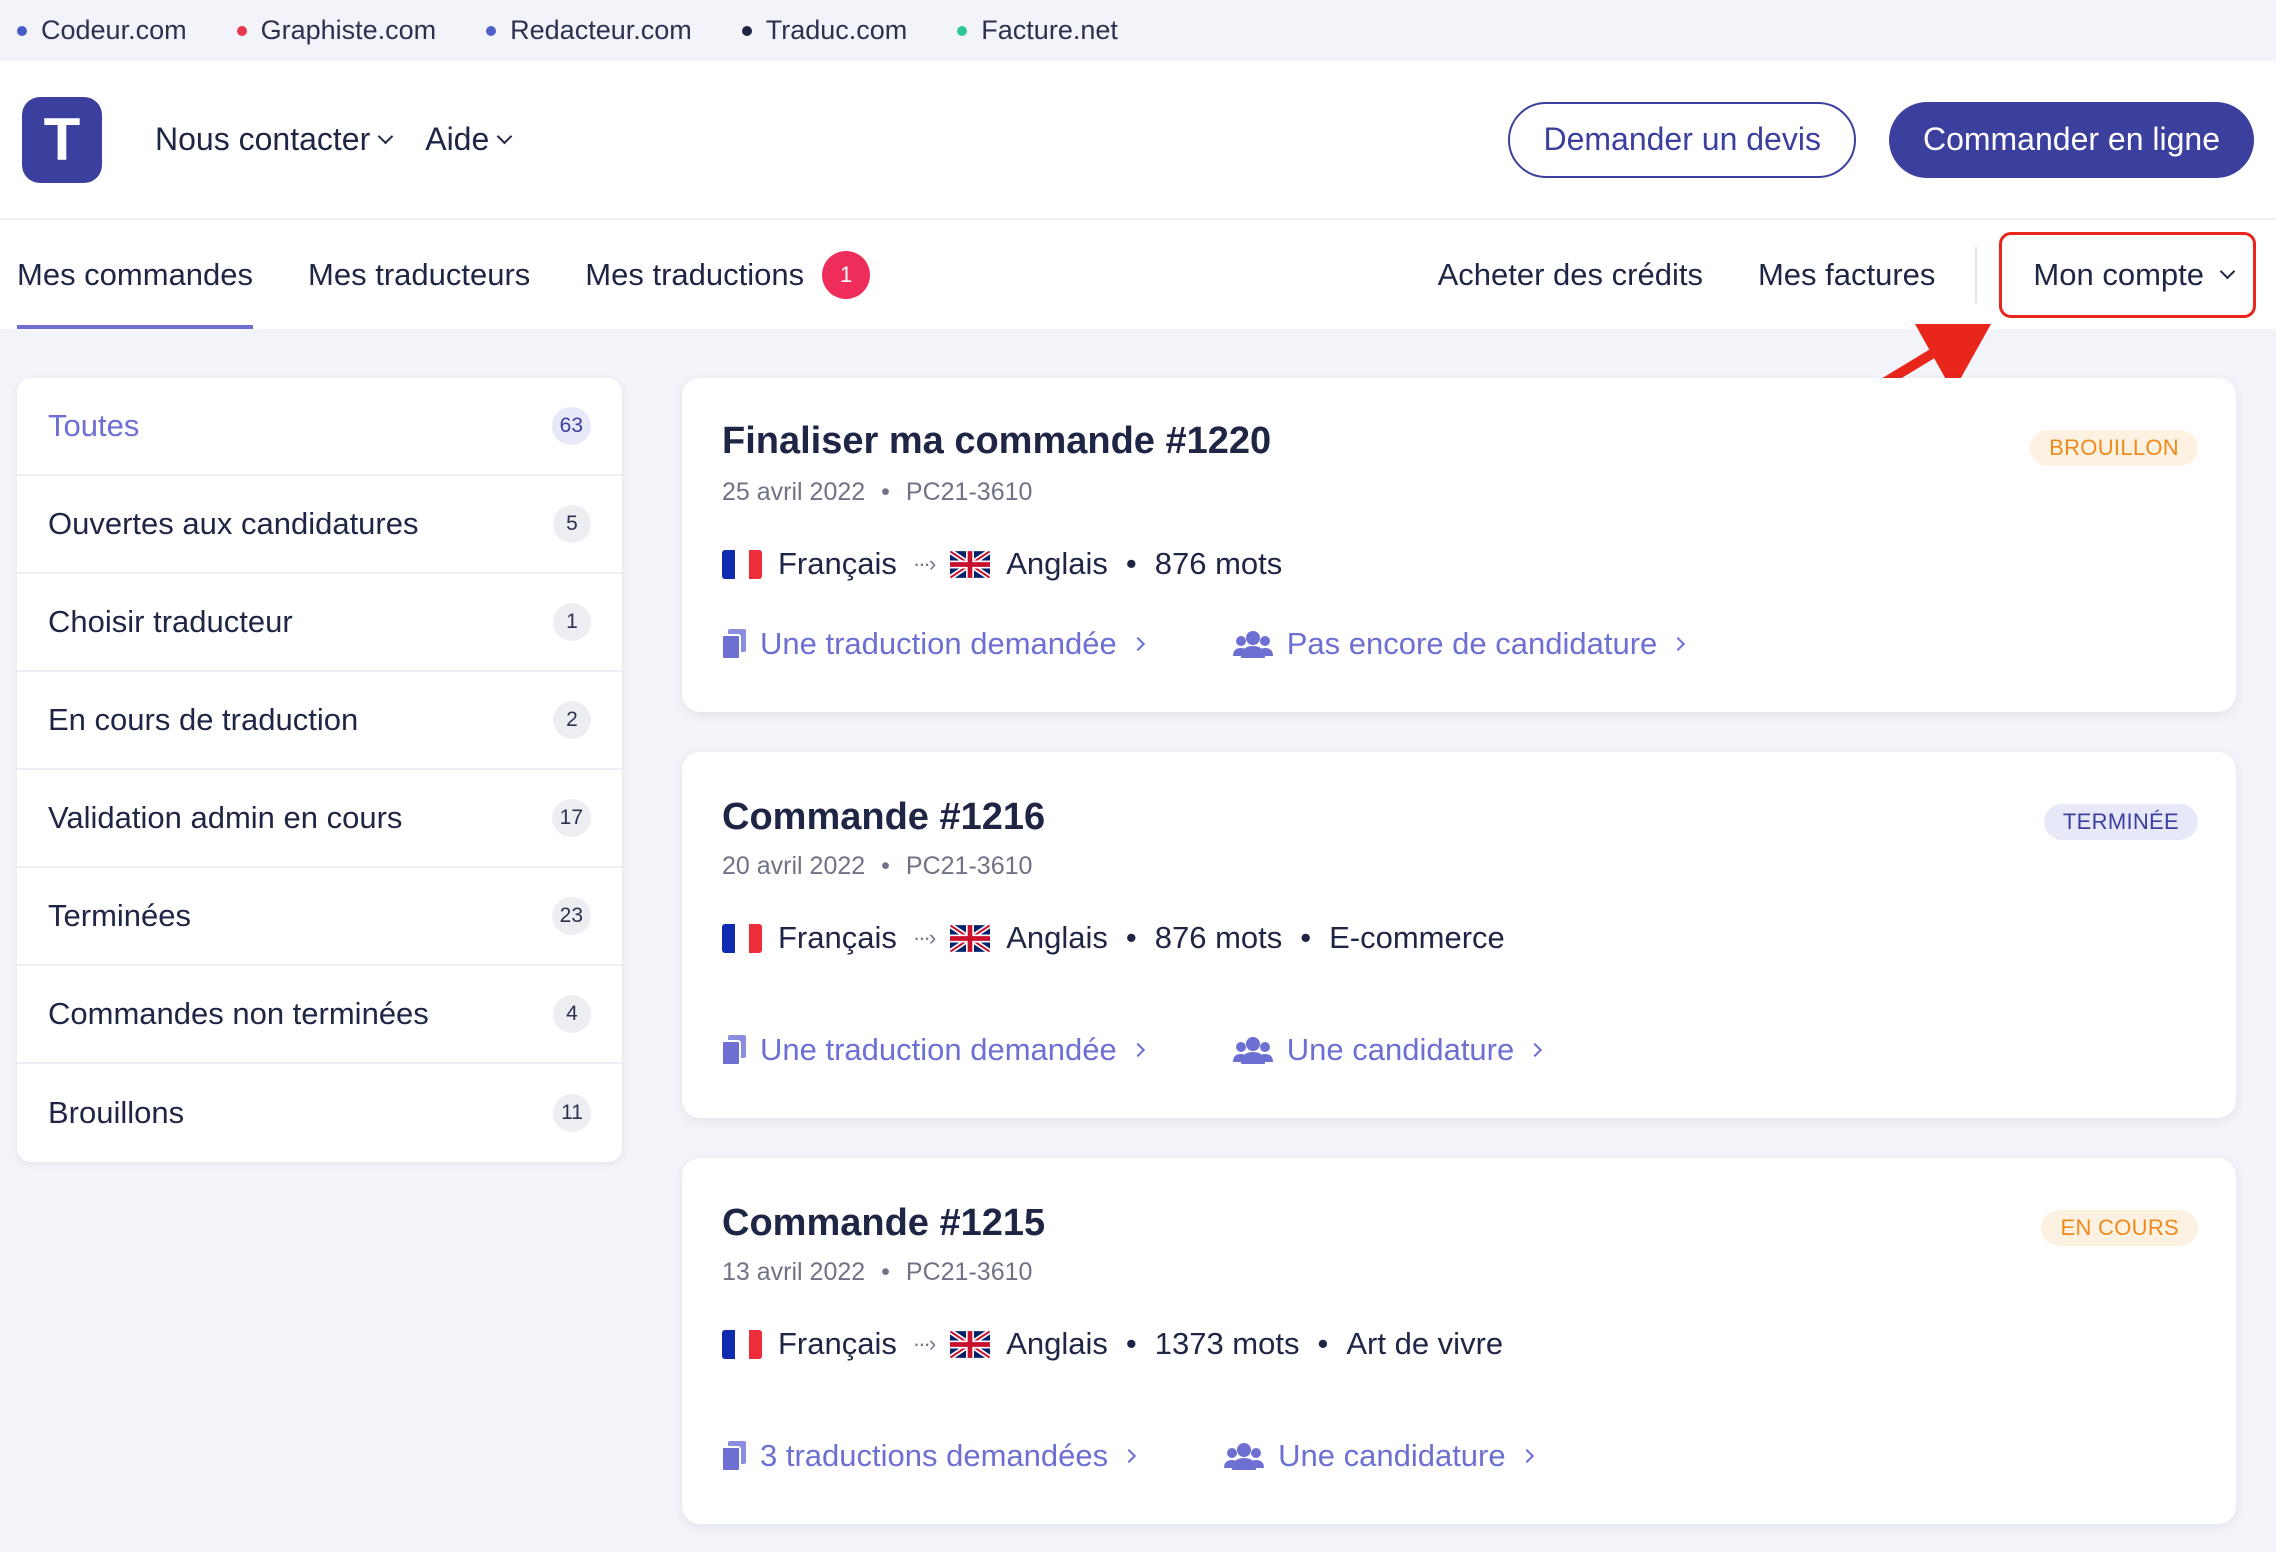  Describe the element at coordinates (2071, 139) in the screenshot. I see `order-online-button: Commander en ligne` at that location.